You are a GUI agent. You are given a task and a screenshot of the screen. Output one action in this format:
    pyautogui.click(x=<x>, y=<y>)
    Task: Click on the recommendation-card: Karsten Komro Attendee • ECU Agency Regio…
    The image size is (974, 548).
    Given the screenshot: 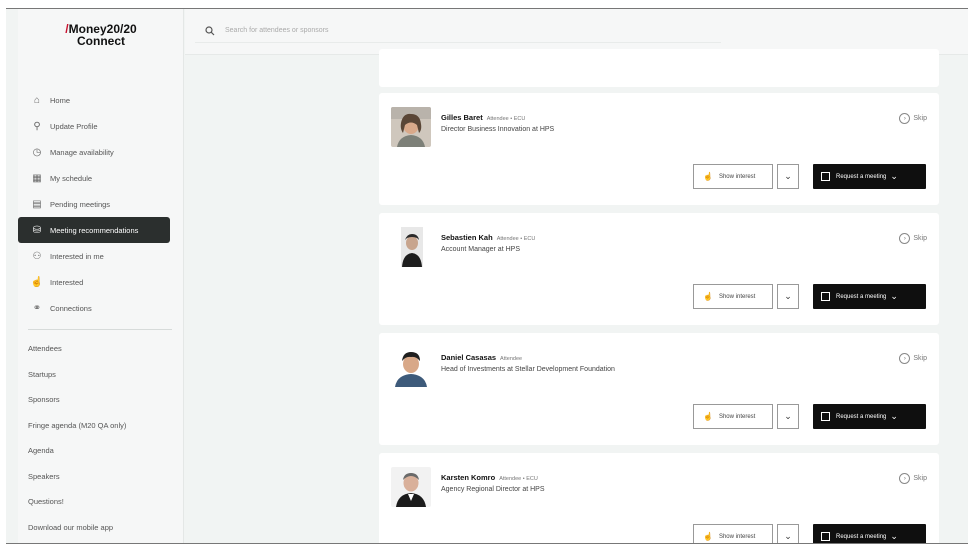 What is the action you would take?
    pyautogui.click(x=659, y=498)
    